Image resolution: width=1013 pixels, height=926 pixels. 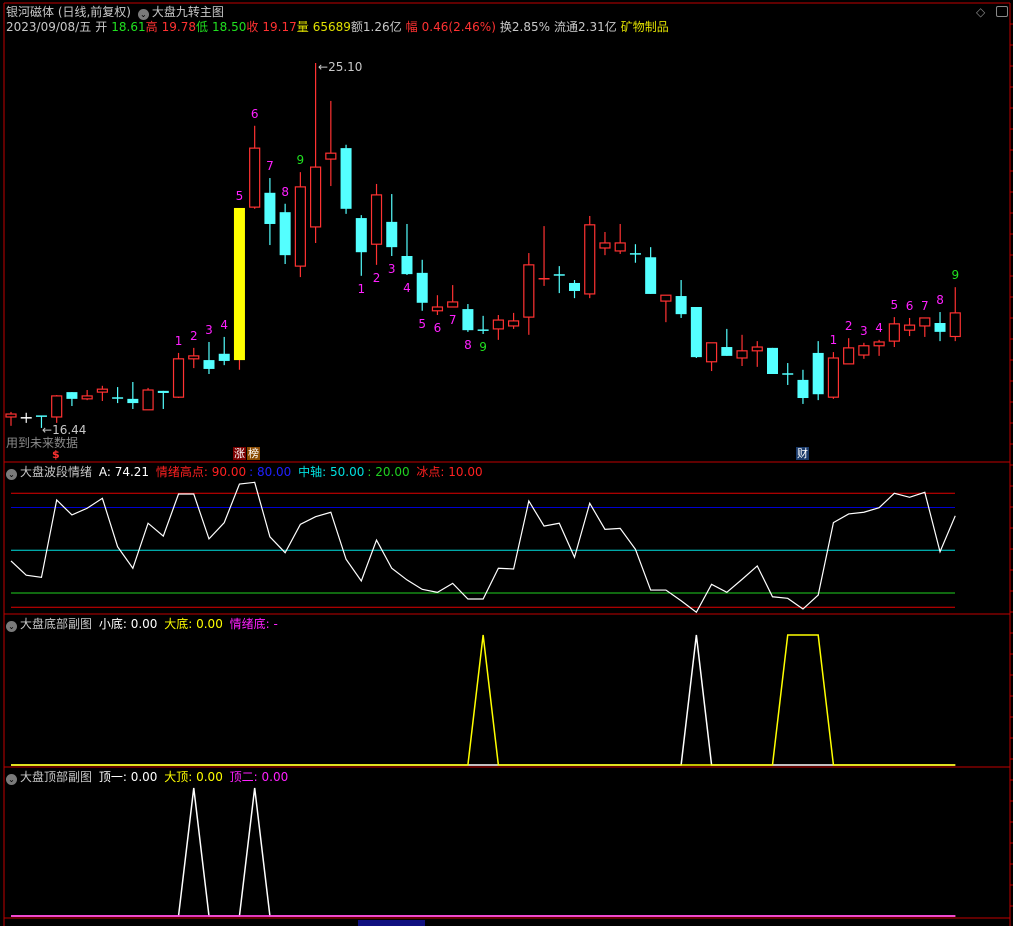 What do you see at coordinates (224, 325) in the screenshot?
I see `nine-turn-label: 4` at bounding box center [224, 325].